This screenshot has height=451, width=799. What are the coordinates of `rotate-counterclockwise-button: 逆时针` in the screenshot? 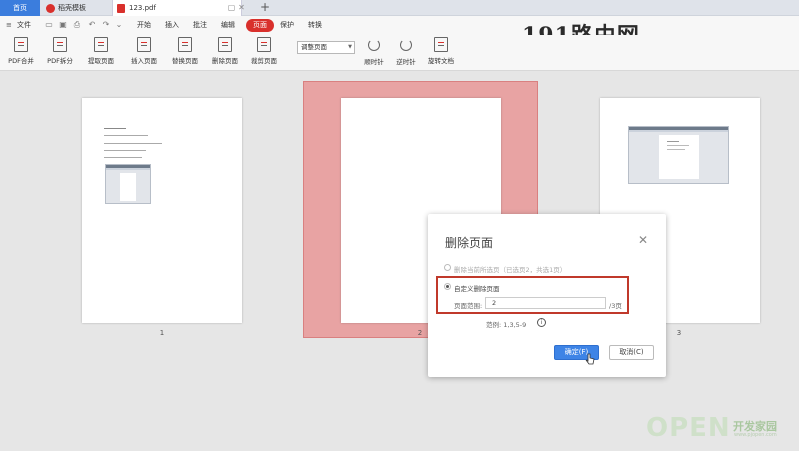 It's located at (406, 53).